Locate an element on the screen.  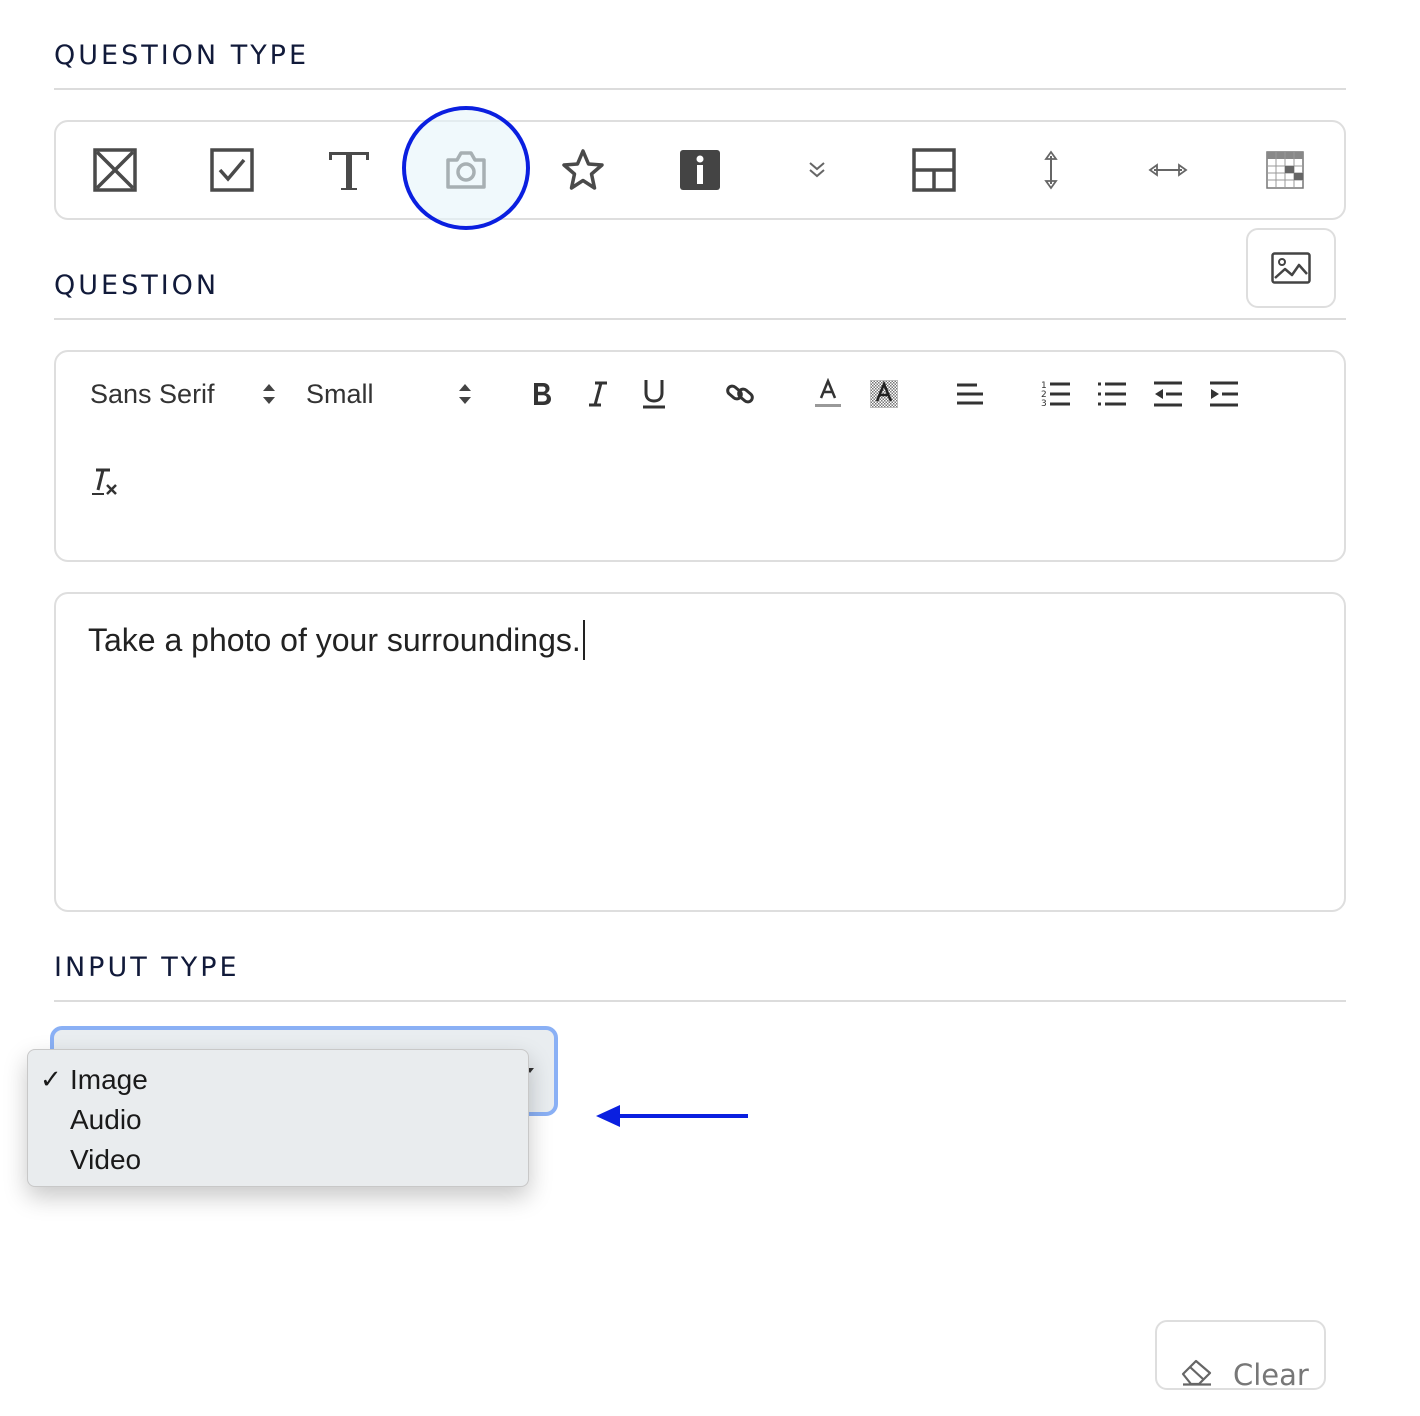
question-type-layout is located at coordinates (933, 170).